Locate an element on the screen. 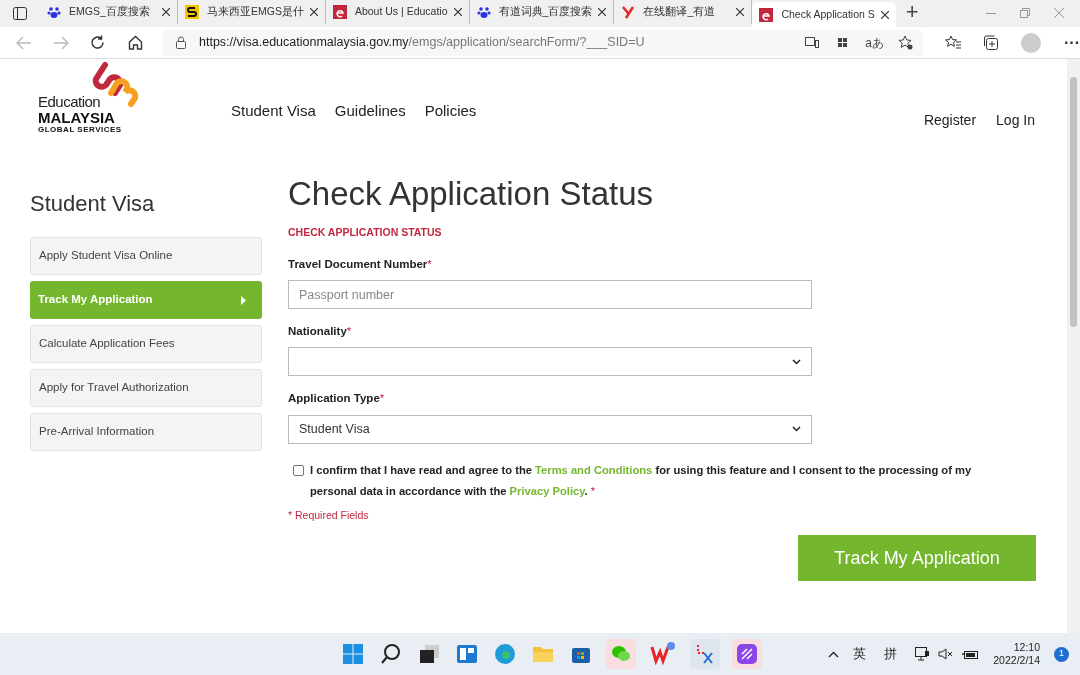 Image resolution: width=1080 pixels, height=675 pixels. muted-speaker-icon is located at coordinates (946, 654).